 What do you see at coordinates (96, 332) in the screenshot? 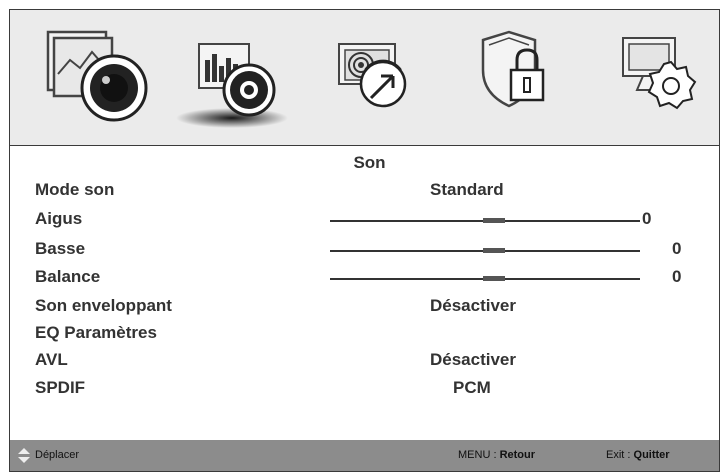
I see `menu-item-label: EQ Paramètres` at bounding box center [96, 332].